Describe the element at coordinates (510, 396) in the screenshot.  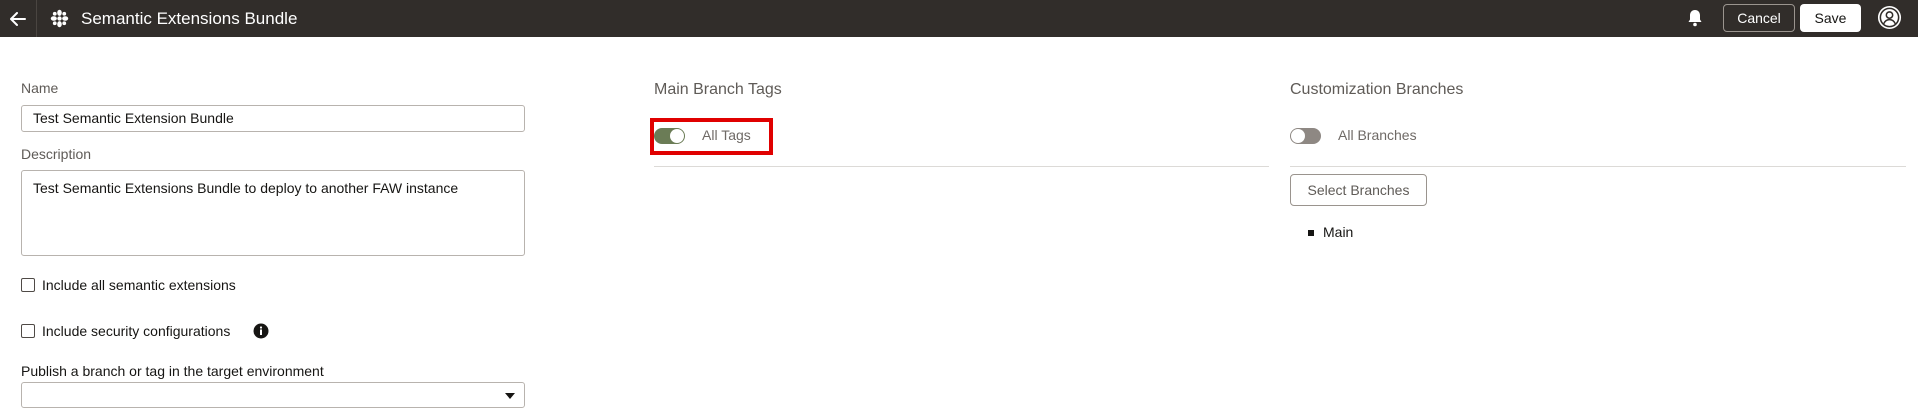
I see `chevron-down-icon` at that location.